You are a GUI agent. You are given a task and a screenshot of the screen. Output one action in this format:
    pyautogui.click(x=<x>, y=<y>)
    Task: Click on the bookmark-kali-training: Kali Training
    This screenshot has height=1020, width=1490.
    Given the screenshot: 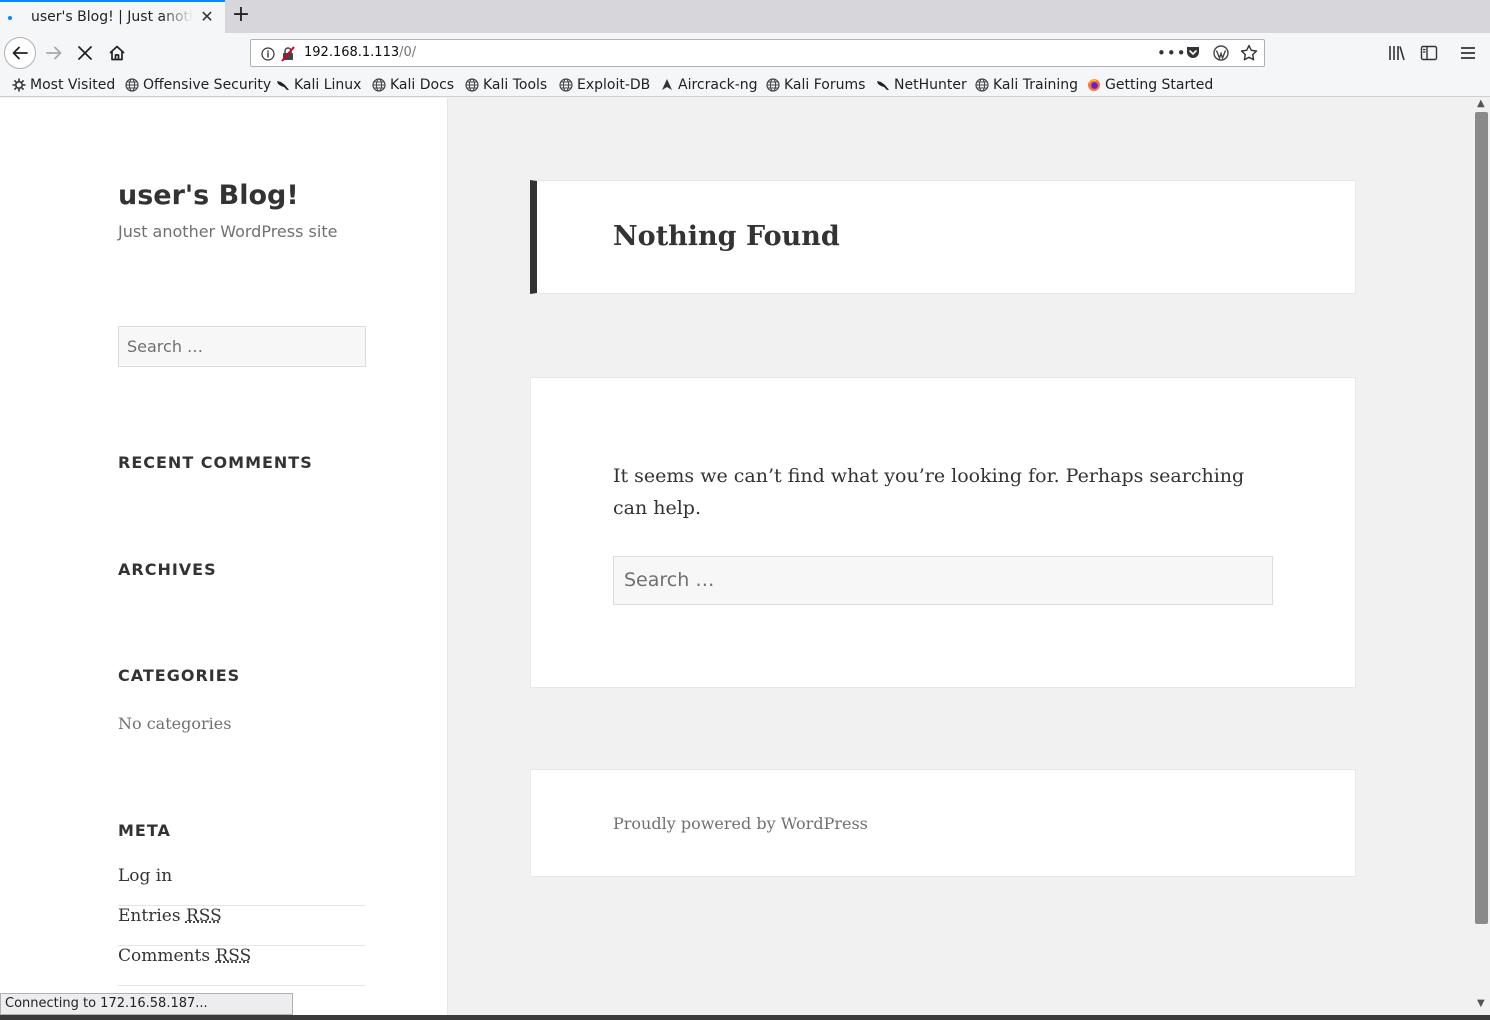 What is the action you would take?
    pyautogui.click(x=1026, y=85)
    